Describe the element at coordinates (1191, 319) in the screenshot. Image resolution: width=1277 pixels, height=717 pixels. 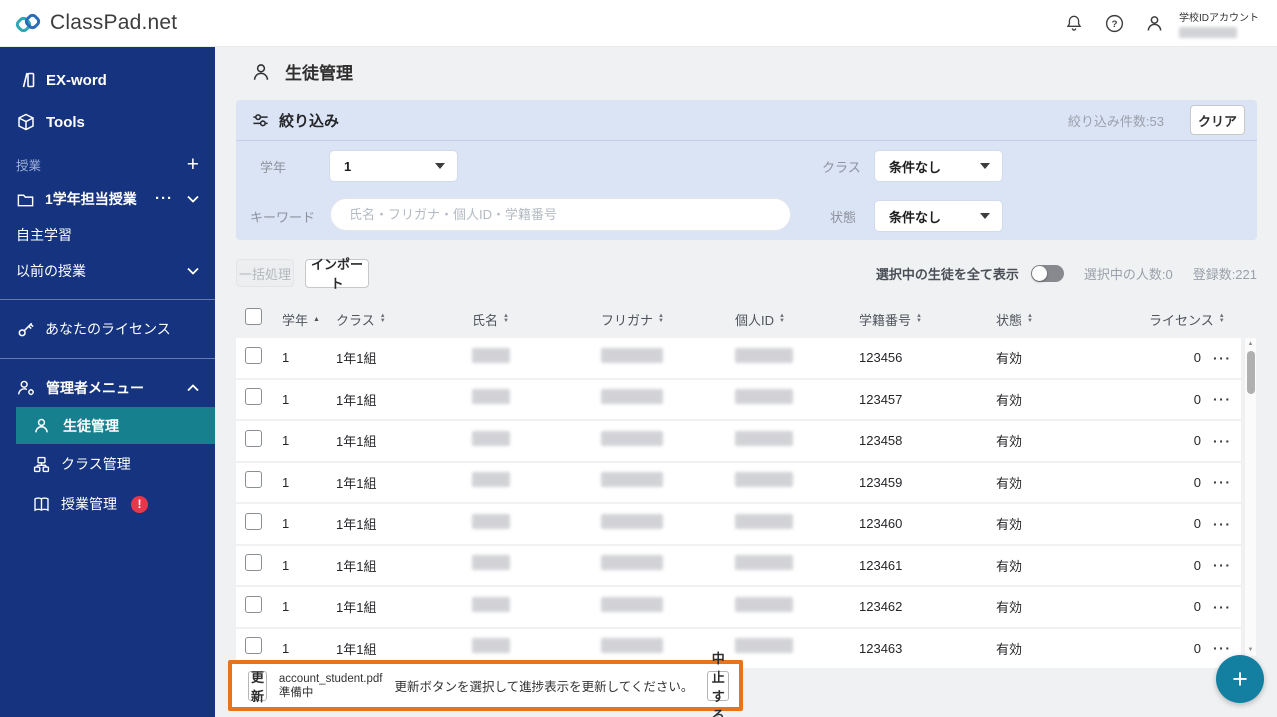
I see `column-header-license: ライセンス ▲ ▼` at that location.